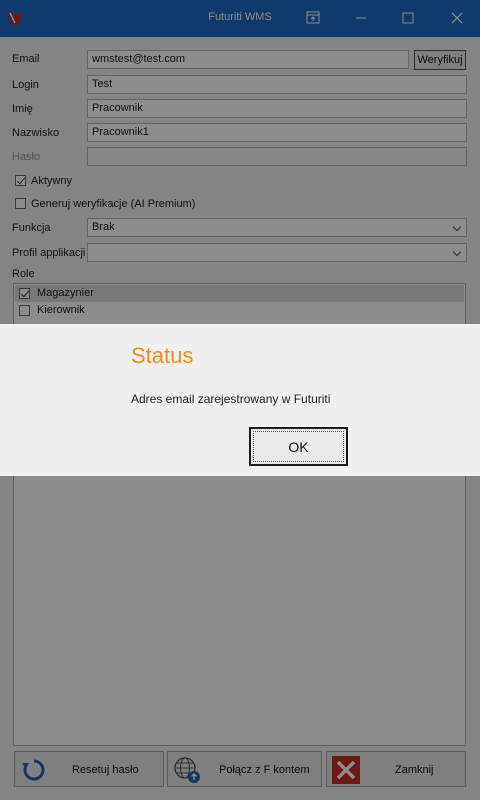  I want to click on ok-button: OK, so click(298, 446).